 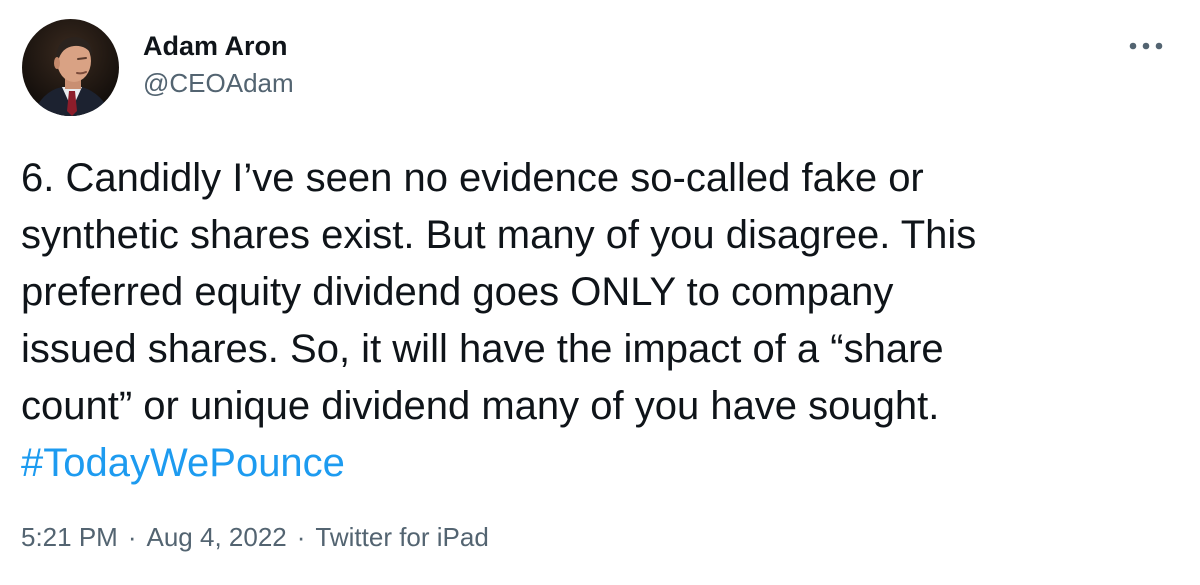 I want to click on author-display-name: Adam Aron, so click(x=218, y=46).